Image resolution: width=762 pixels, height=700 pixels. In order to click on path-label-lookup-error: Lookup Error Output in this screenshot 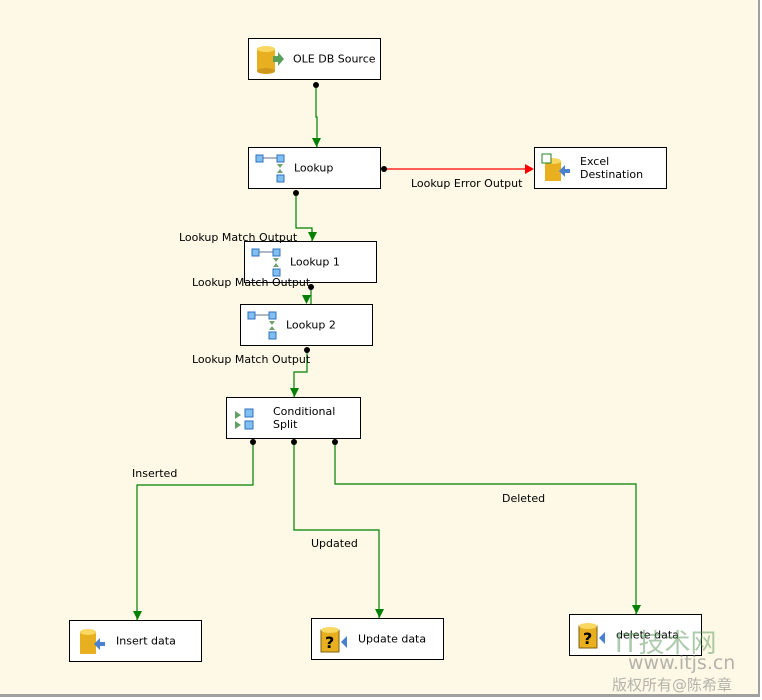, I will do `click(467, 183)`.